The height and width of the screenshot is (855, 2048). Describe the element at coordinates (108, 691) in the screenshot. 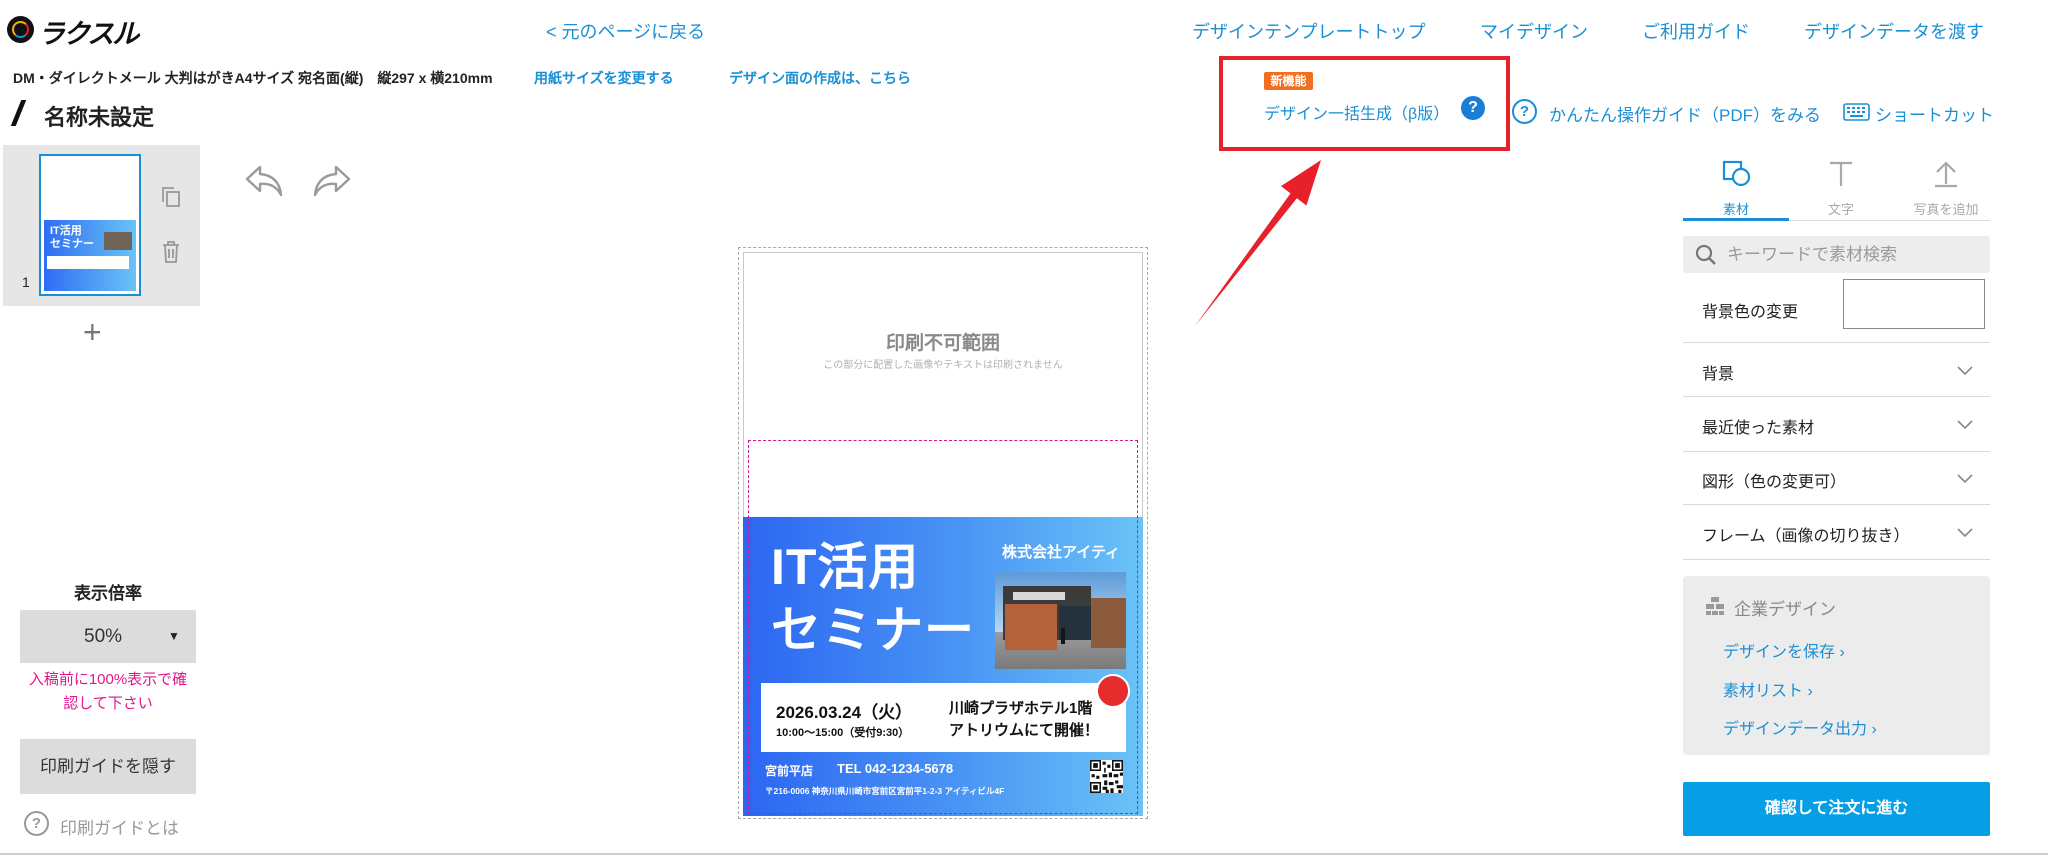

I see `zoom-warning-note: 入稿前に100%表示で確認して下さい` at that location.